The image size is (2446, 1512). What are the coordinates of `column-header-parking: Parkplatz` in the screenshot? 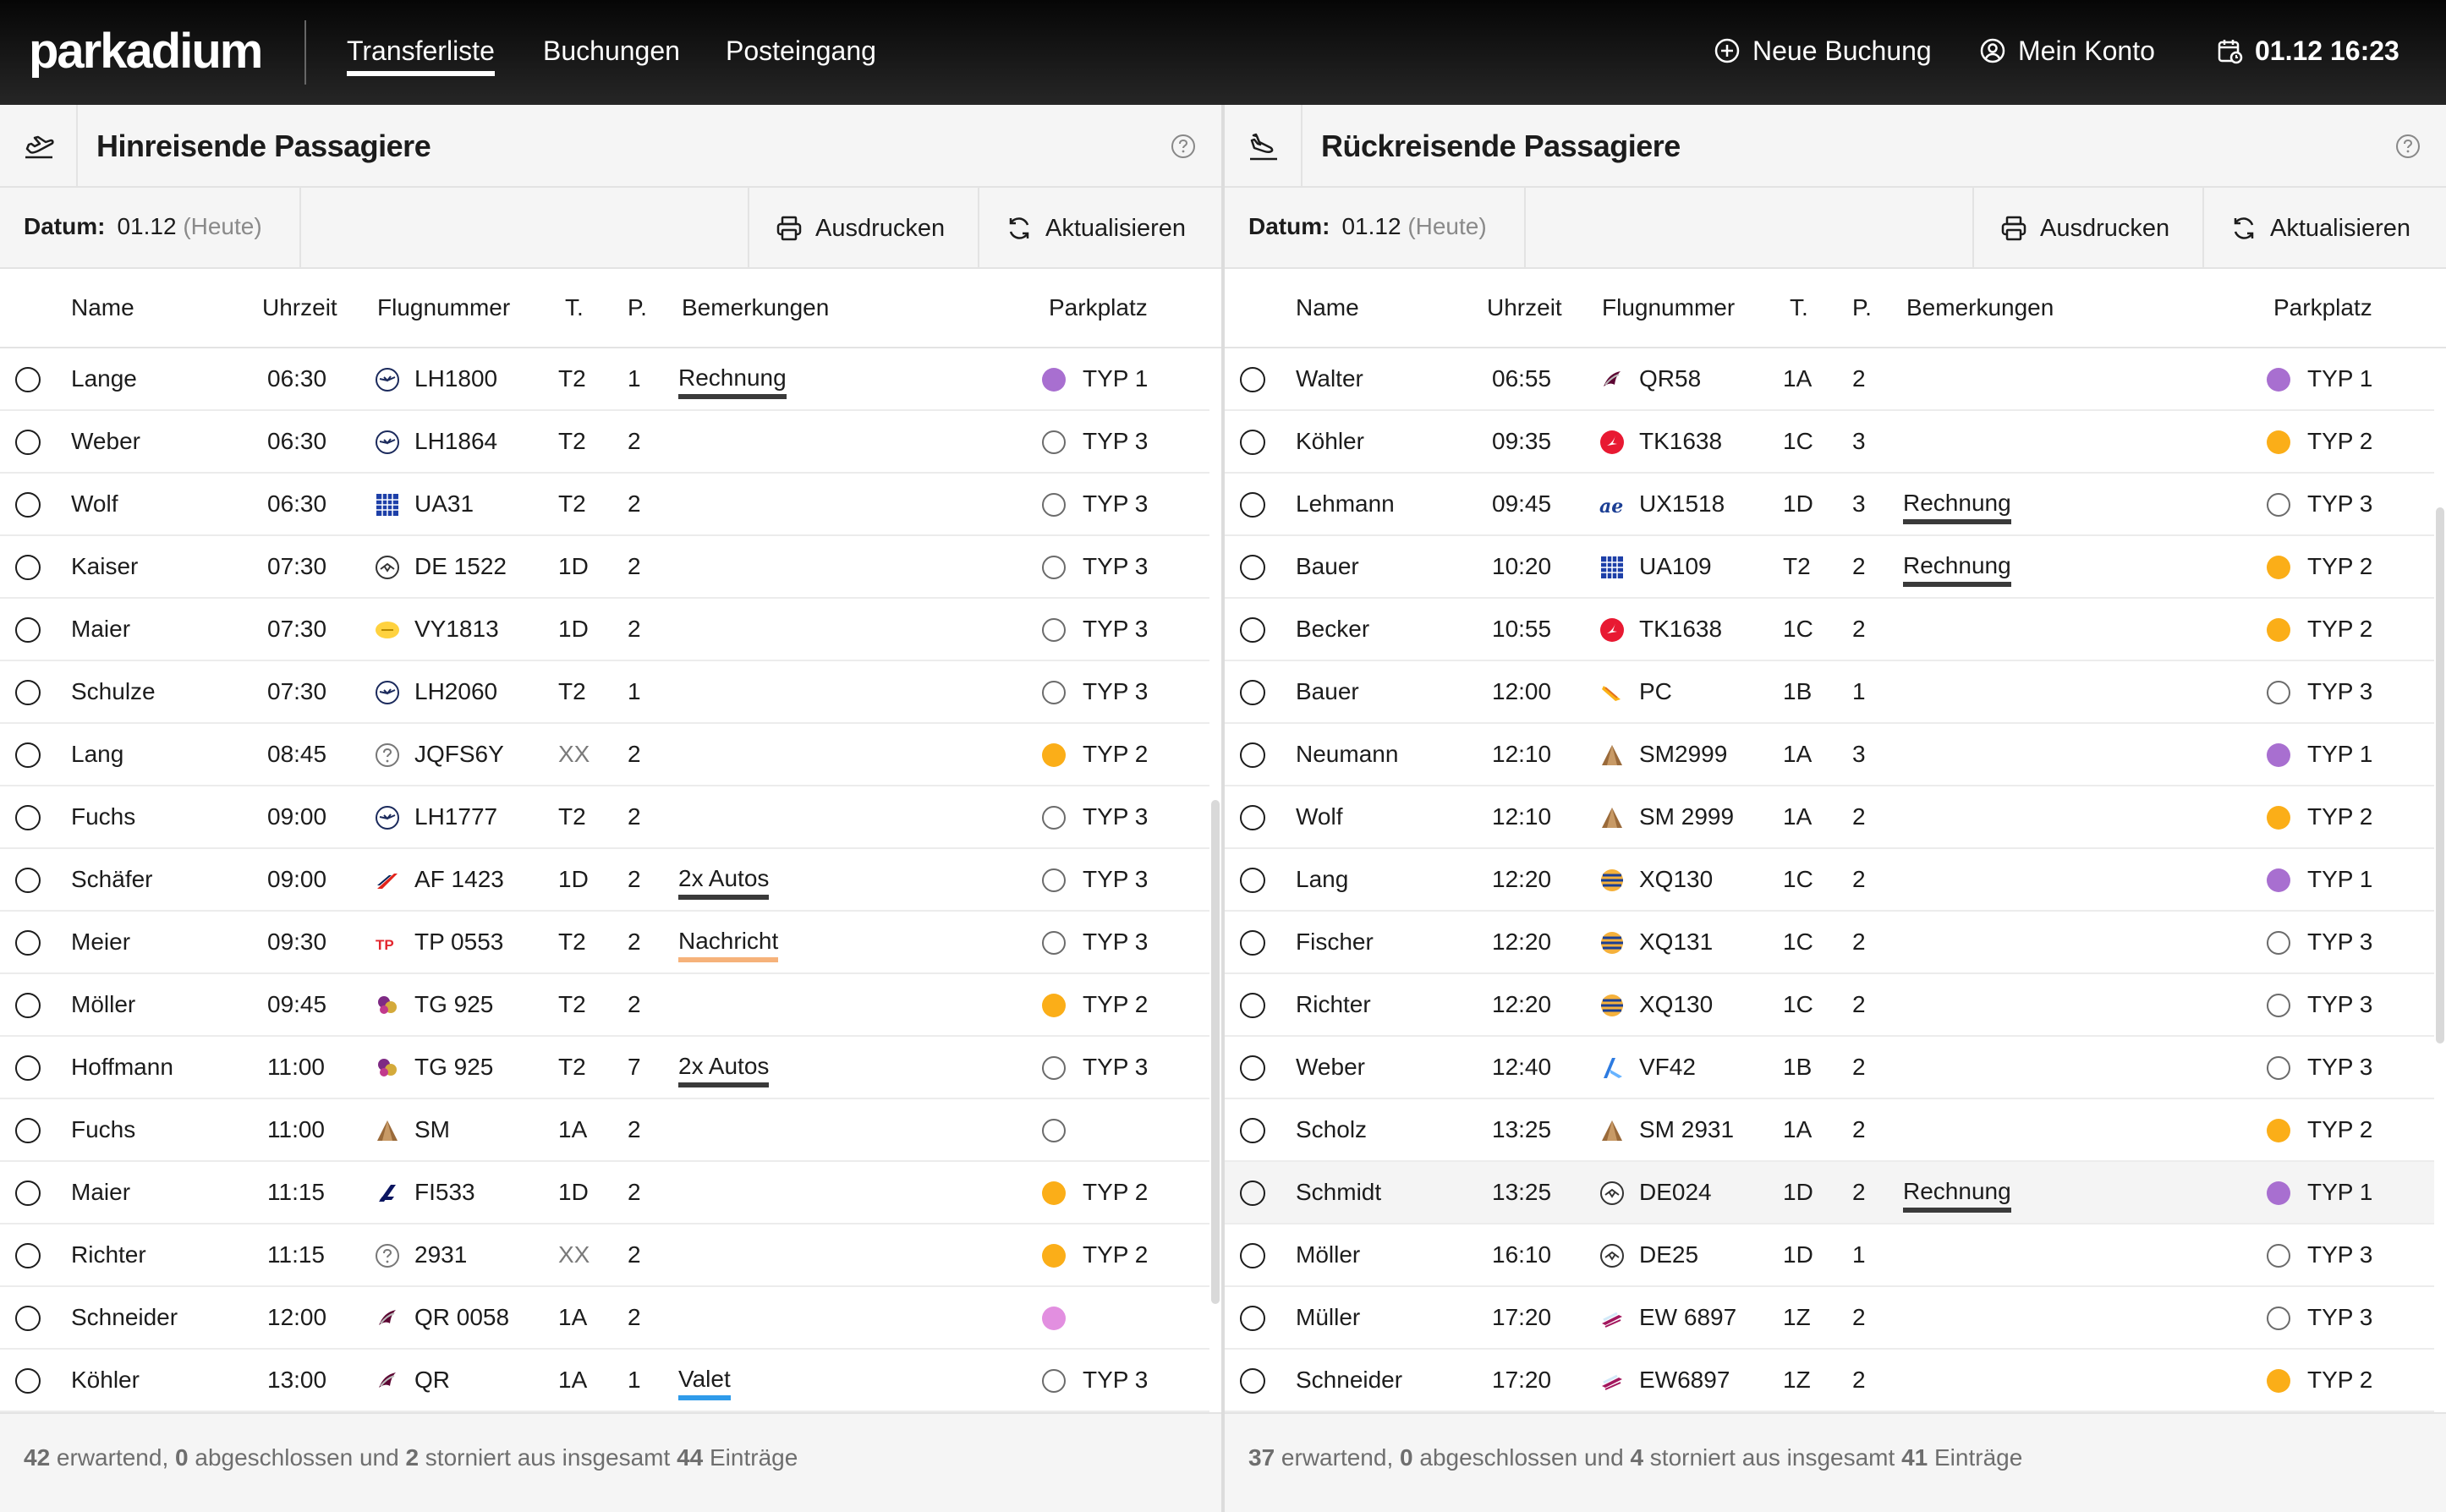 It's located at (2322, 308).